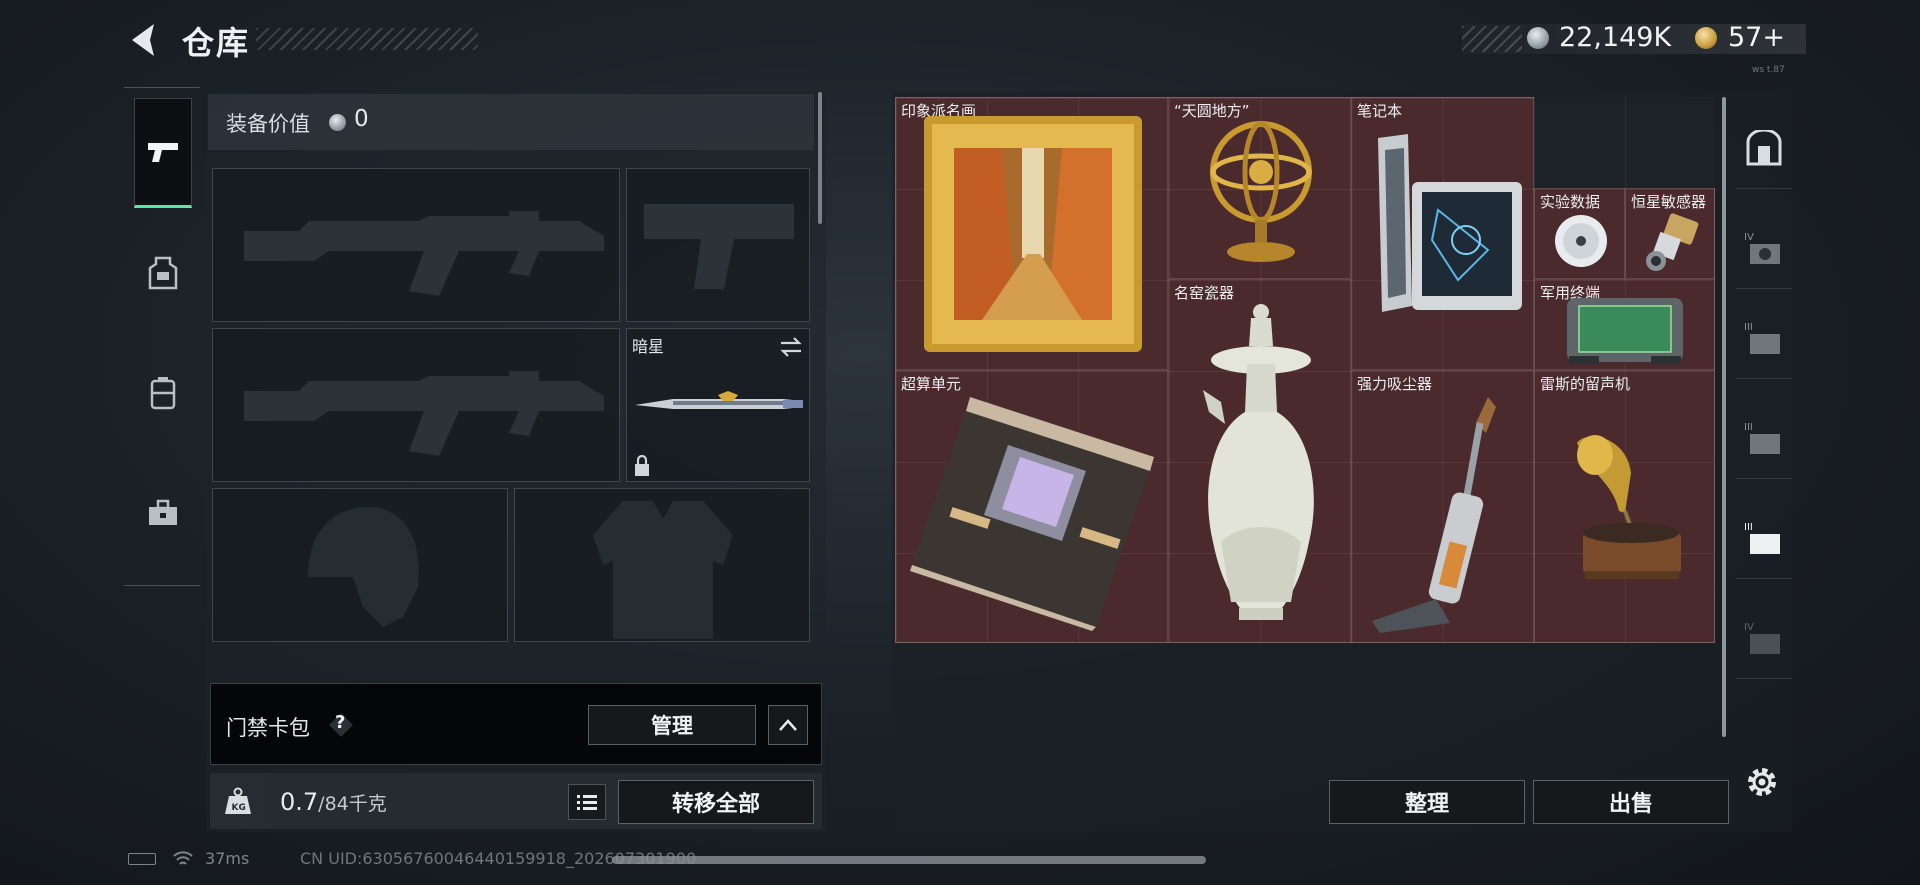 The height and width of the screenshot is (885, 1920). I want to click on sell-button: 出售, so click(1631, 802).